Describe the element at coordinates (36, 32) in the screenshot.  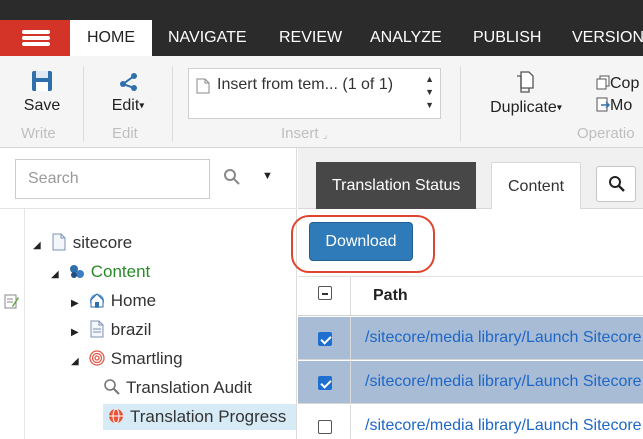
I see `hamburger-icon` at that location.